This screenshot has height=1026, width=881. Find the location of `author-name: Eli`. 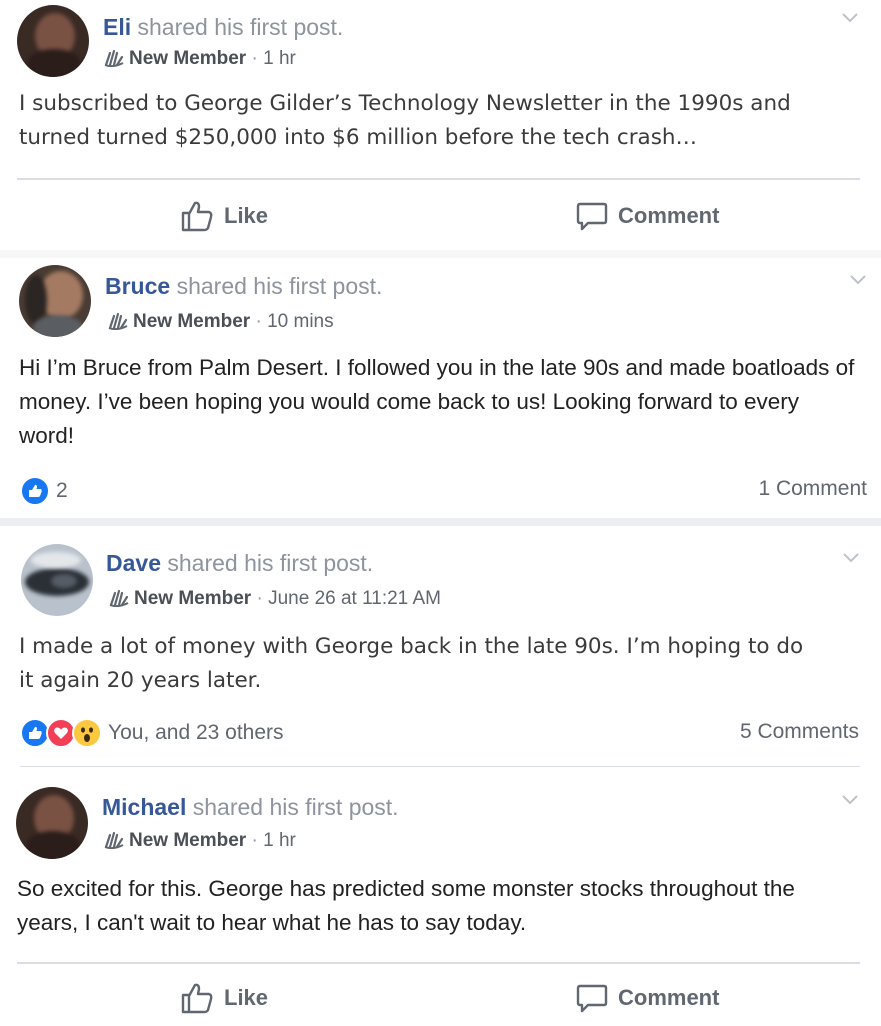

author-name: Eli is located at coordinates (117, 27).